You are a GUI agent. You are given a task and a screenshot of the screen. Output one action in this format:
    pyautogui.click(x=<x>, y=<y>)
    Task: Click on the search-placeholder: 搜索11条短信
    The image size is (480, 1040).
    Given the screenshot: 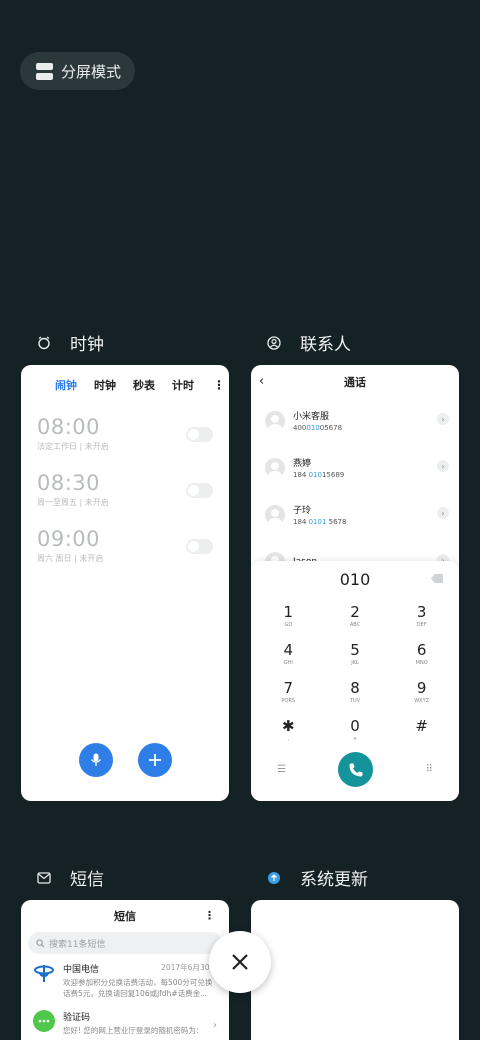 What is the action you would take?
    pyautogui.click(x=77, y=944)
    